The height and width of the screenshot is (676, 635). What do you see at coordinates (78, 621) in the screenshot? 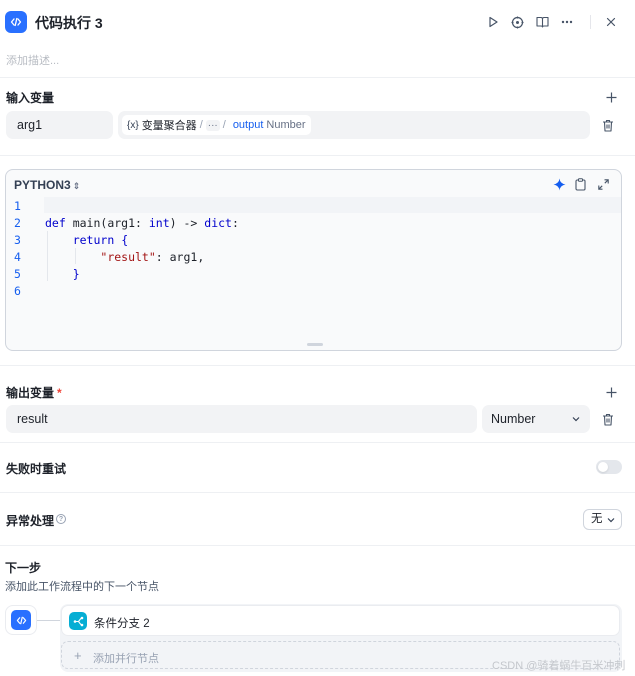
I see `branch-icon` at bounding box center [78, 621].